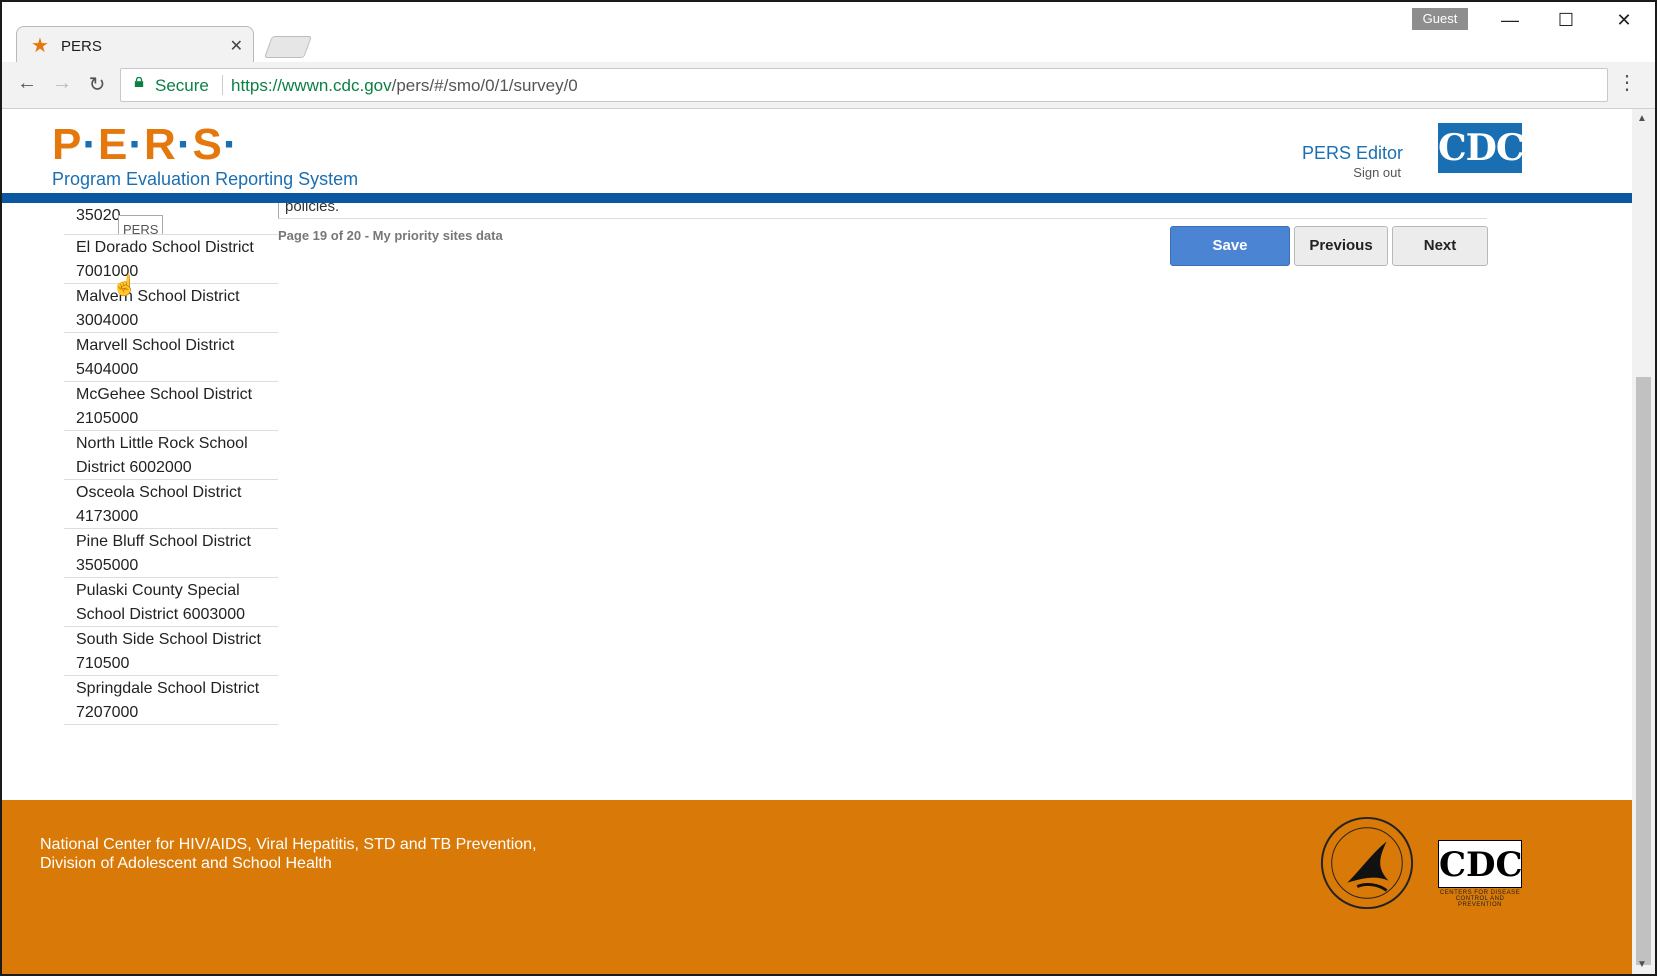 This screenshot has height=976, width=1657. Describe the element at coordinates (205, 179) in the screenshot. I see `logo-subtitle: Program Evaluation Reporting System` at that location.